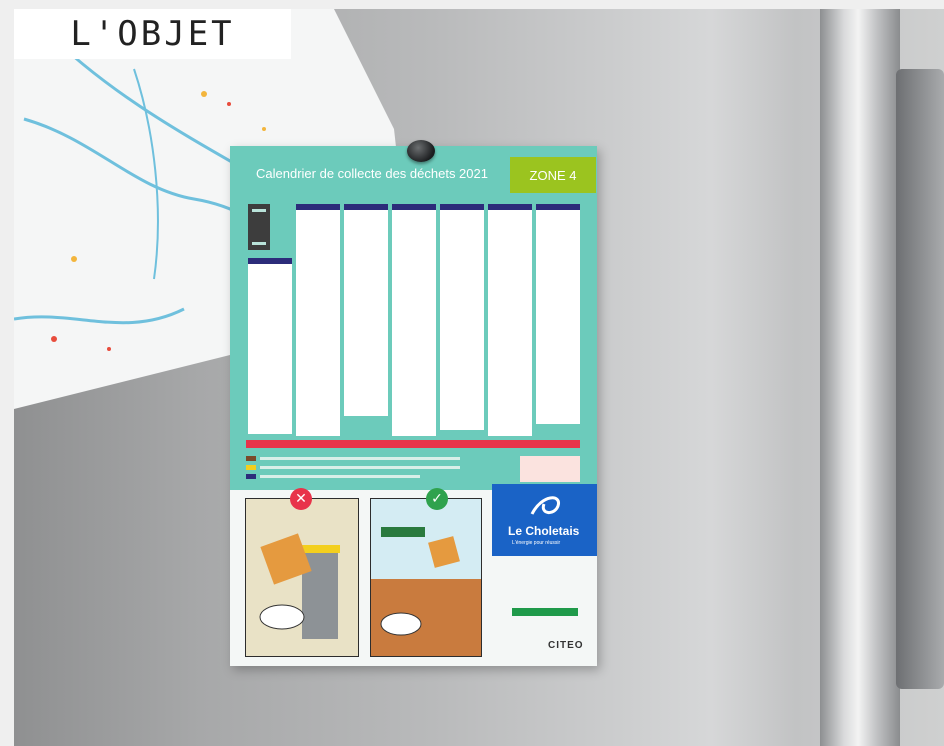 The height and width of the screenshot is (746, 944). What do you see at coordinates (259, 227) in the screenshot?
I see `year-icon` at bounding box center [259, 227].